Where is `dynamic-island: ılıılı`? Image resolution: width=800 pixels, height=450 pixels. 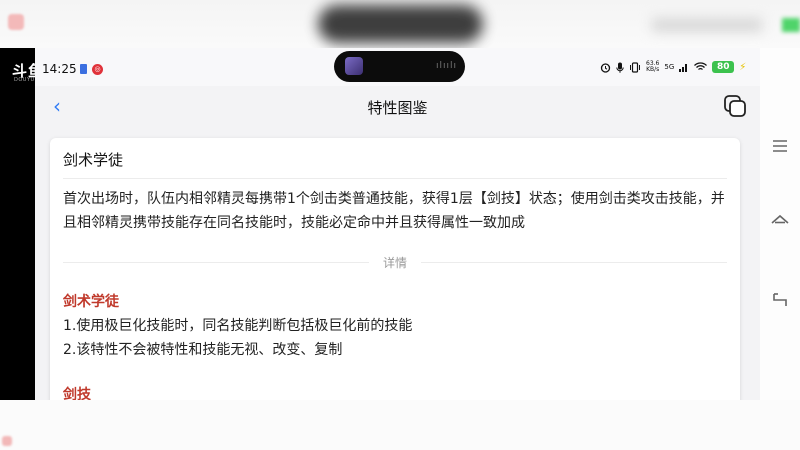 dynamic-island: ılıılı is located at coordinates (399, 66).